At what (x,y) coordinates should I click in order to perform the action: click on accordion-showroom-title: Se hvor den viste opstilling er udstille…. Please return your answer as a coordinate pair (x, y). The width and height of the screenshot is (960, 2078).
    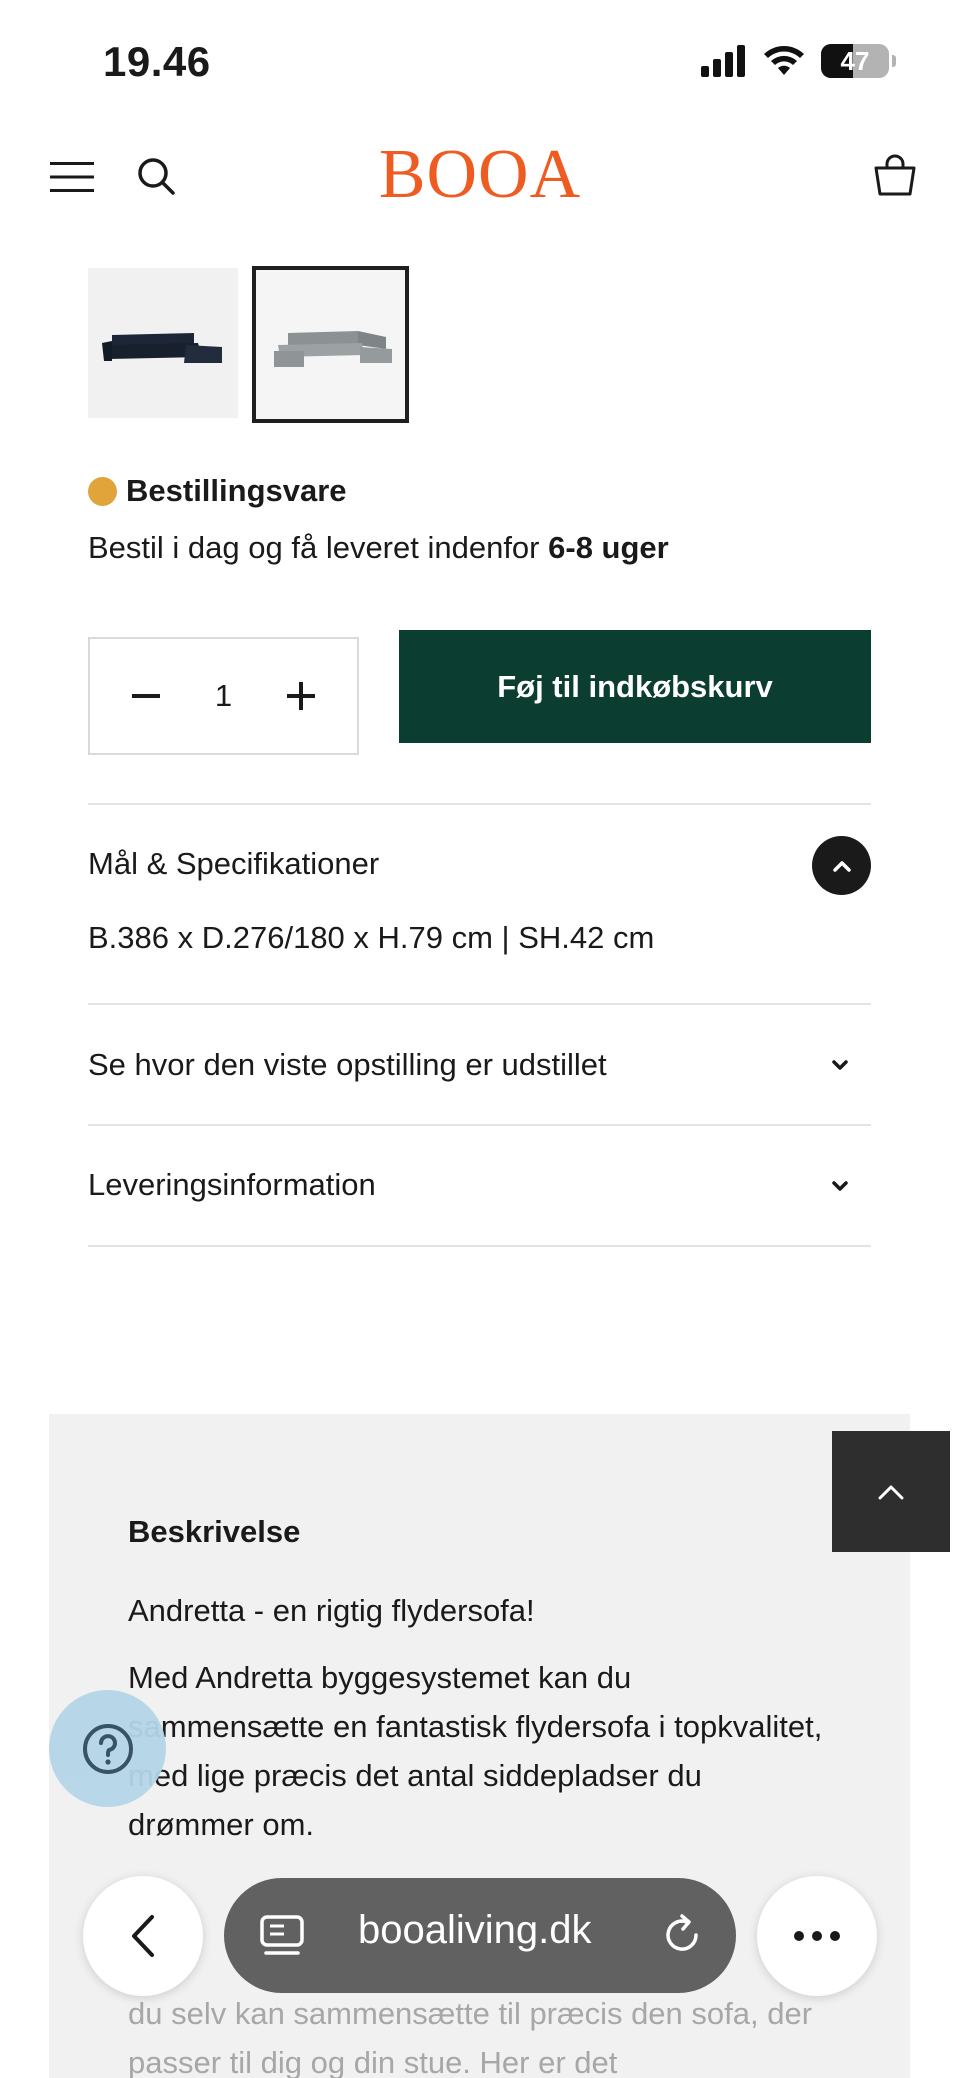
    Looking at the image, I should click on (347, 1065).